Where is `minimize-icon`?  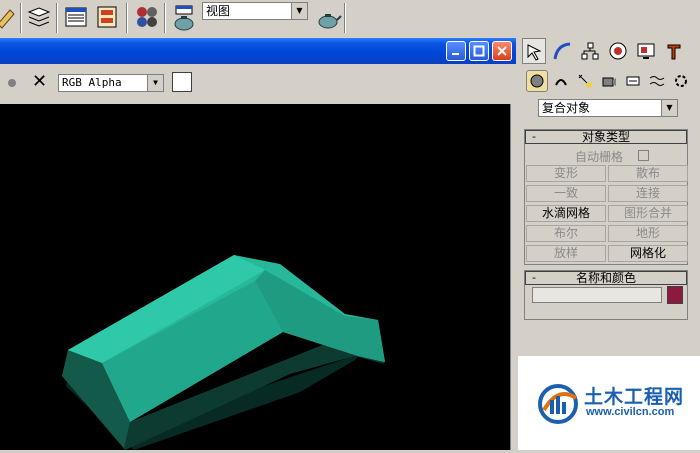
minimize-icon is located at coordinates (456, 51).